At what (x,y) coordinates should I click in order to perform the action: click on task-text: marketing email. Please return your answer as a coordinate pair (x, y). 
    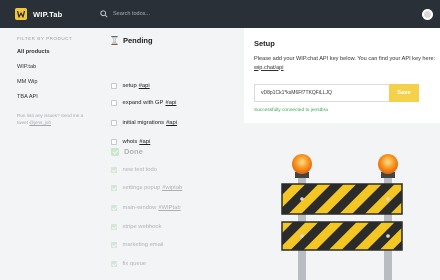
    Looking at the image, I should click on (143, 245).